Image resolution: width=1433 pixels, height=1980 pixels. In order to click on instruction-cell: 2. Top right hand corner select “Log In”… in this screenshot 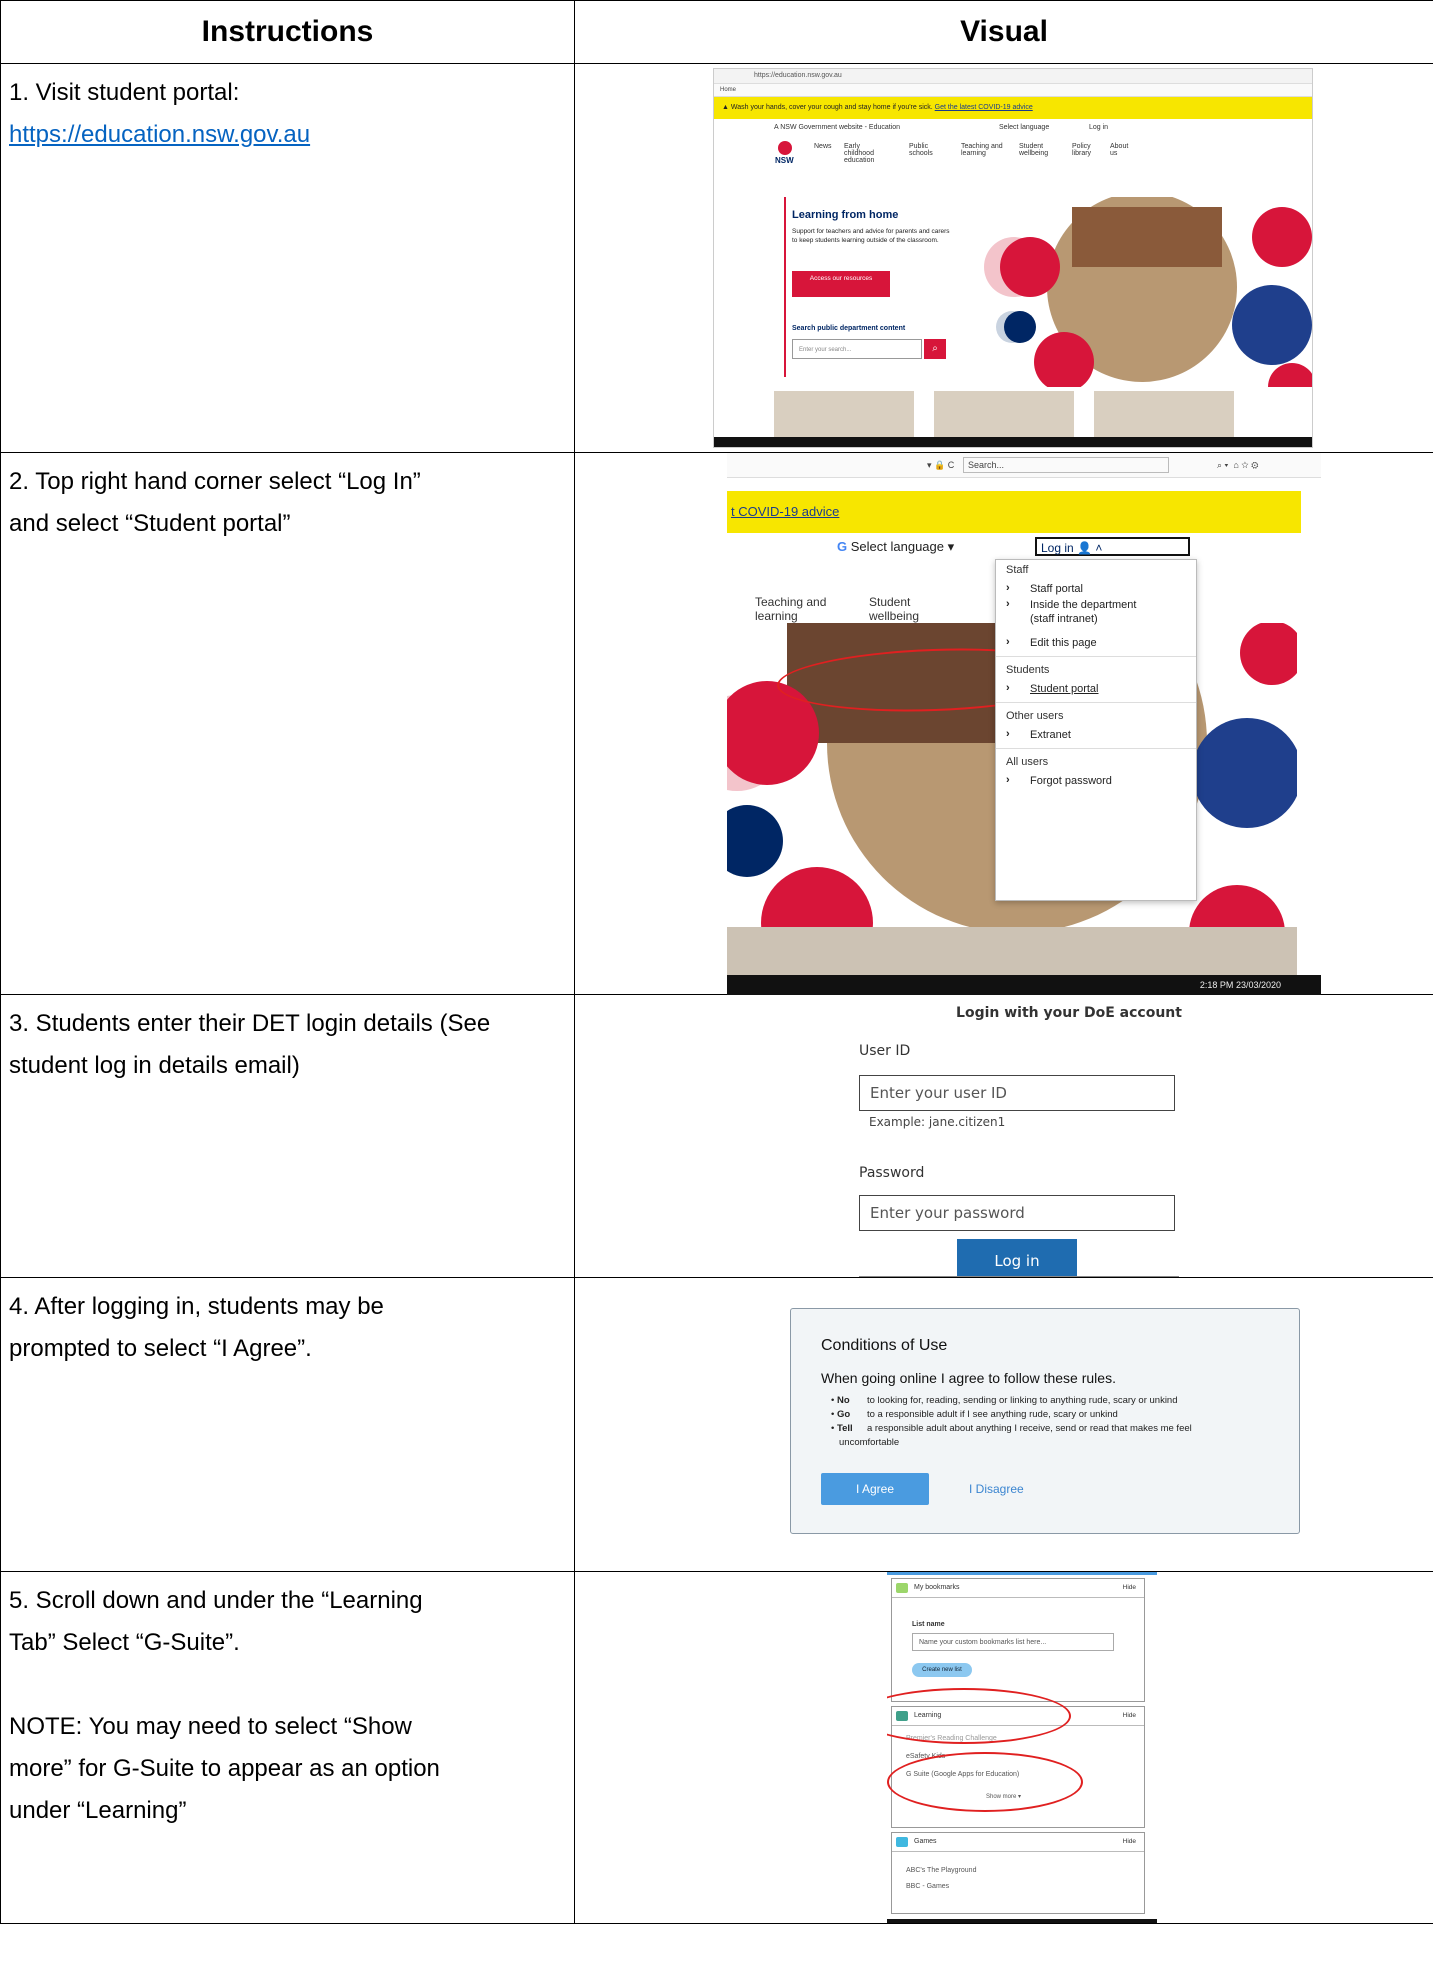, I will do `click(287, 723)`.